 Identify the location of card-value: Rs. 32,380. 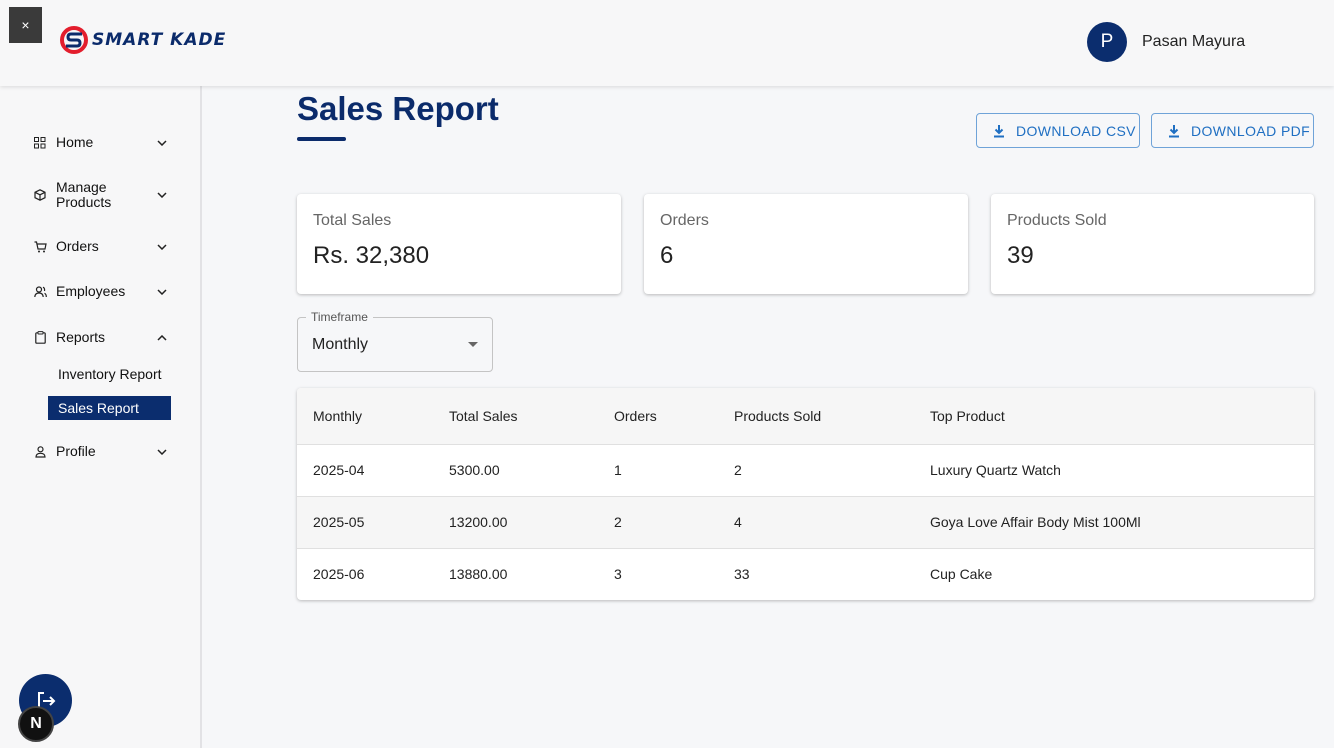
(371, 255).